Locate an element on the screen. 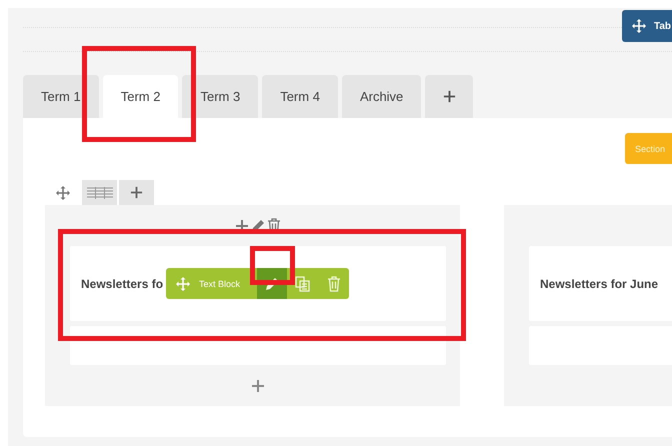  tab: Archive is located at coordinates (382, 96).